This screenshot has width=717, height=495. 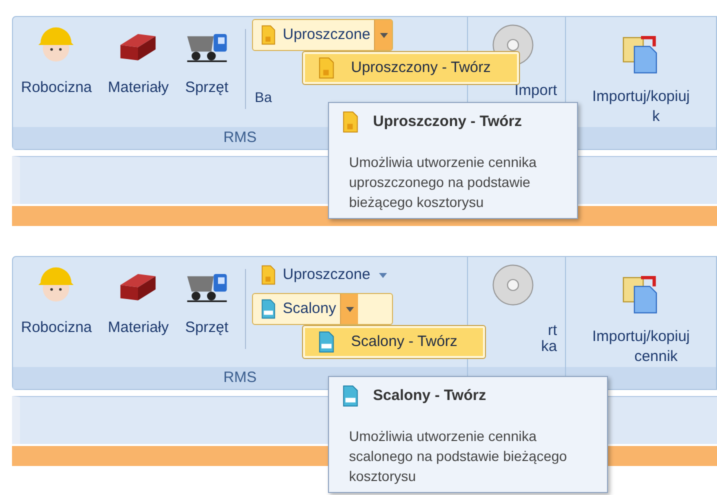 What do you see at coordinates (429, 396) in the screenshot?
I see `tooltip-title: Scalony - Twórz` at bounding box center [429, 396].